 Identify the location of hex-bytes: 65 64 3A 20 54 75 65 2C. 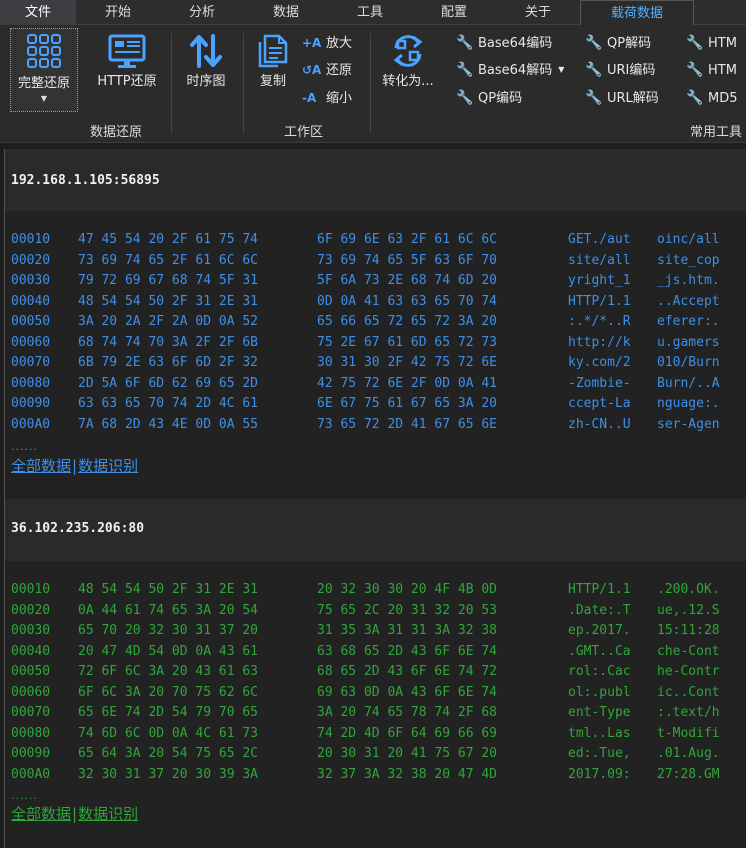
(168, 753).